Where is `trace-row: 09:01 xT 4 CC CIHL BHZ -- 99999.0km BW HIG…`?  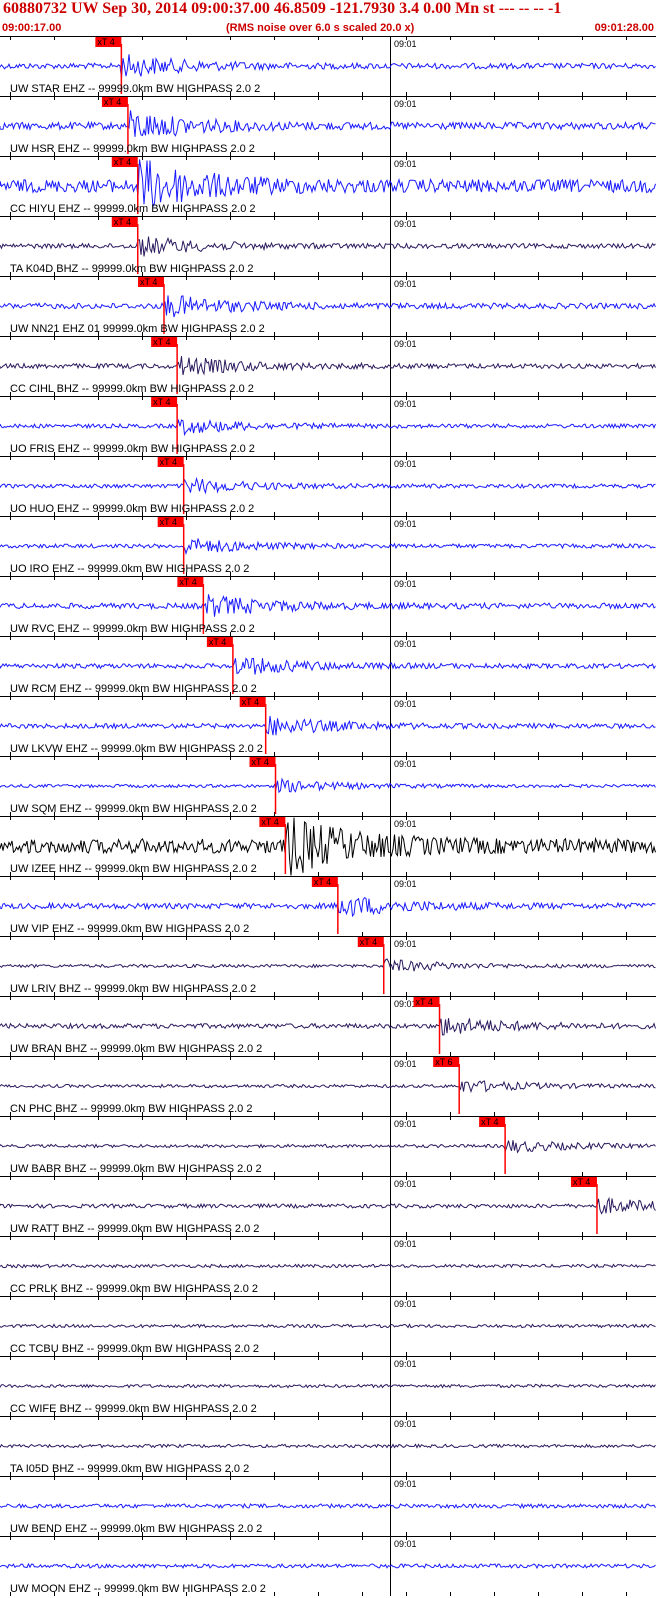
trace-row: 09:01 xT 4 CC CIHL BHZ -- 99999.0km BW HIG… is located at coordinates (328, 366).